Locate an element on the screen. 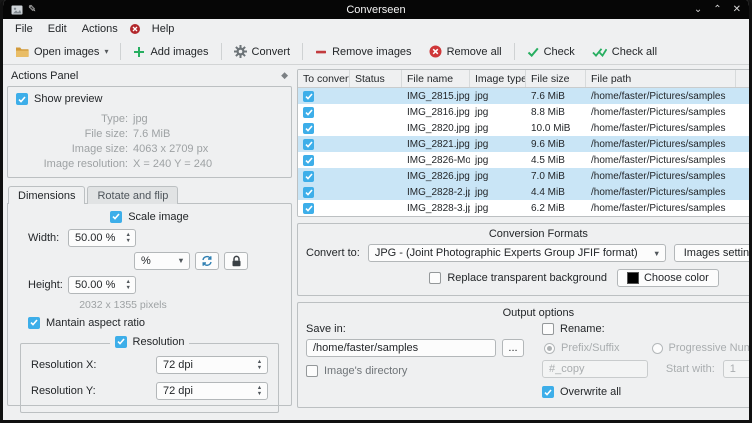 The width and height of the screenshot is (752, 423). rename-checkbox: Rename: is located at coordinates (645, 329).